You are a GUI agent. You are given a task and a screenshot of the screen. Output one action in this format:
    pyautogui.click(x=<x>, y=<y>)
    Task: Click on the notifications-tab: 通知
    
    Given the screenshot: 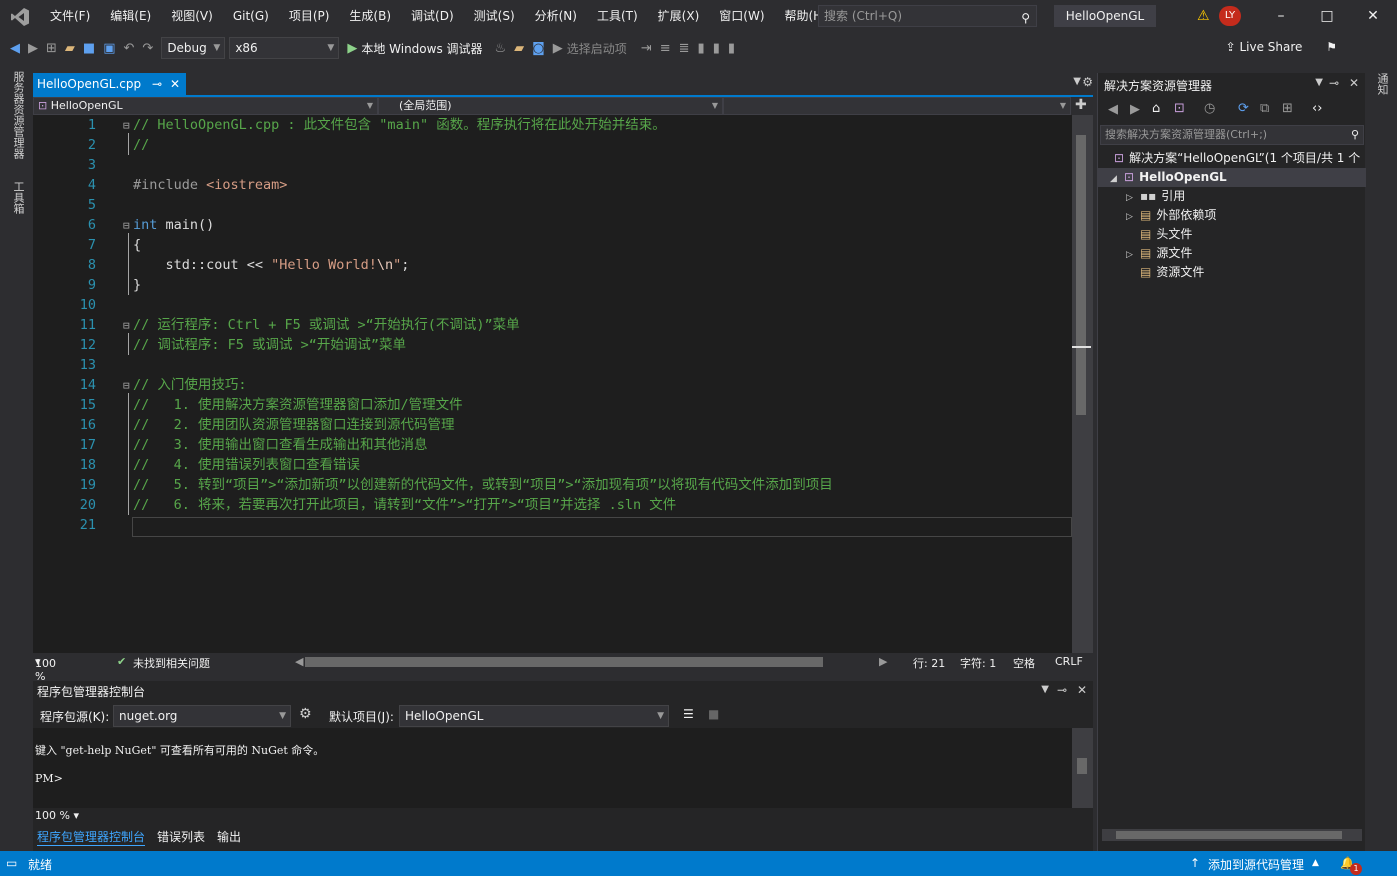 What is the action you would take?
    pyautogui.click(x=1382, y=84)
    